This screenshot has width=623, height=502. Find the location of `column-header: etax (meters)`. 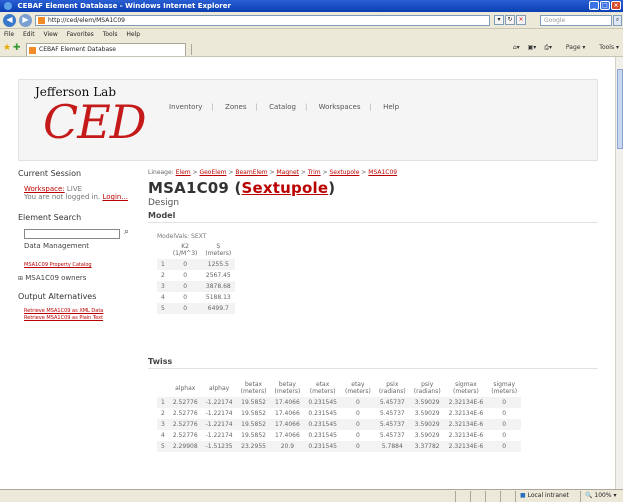

column-header: etax (meters) is located at coordinates (322, 388).